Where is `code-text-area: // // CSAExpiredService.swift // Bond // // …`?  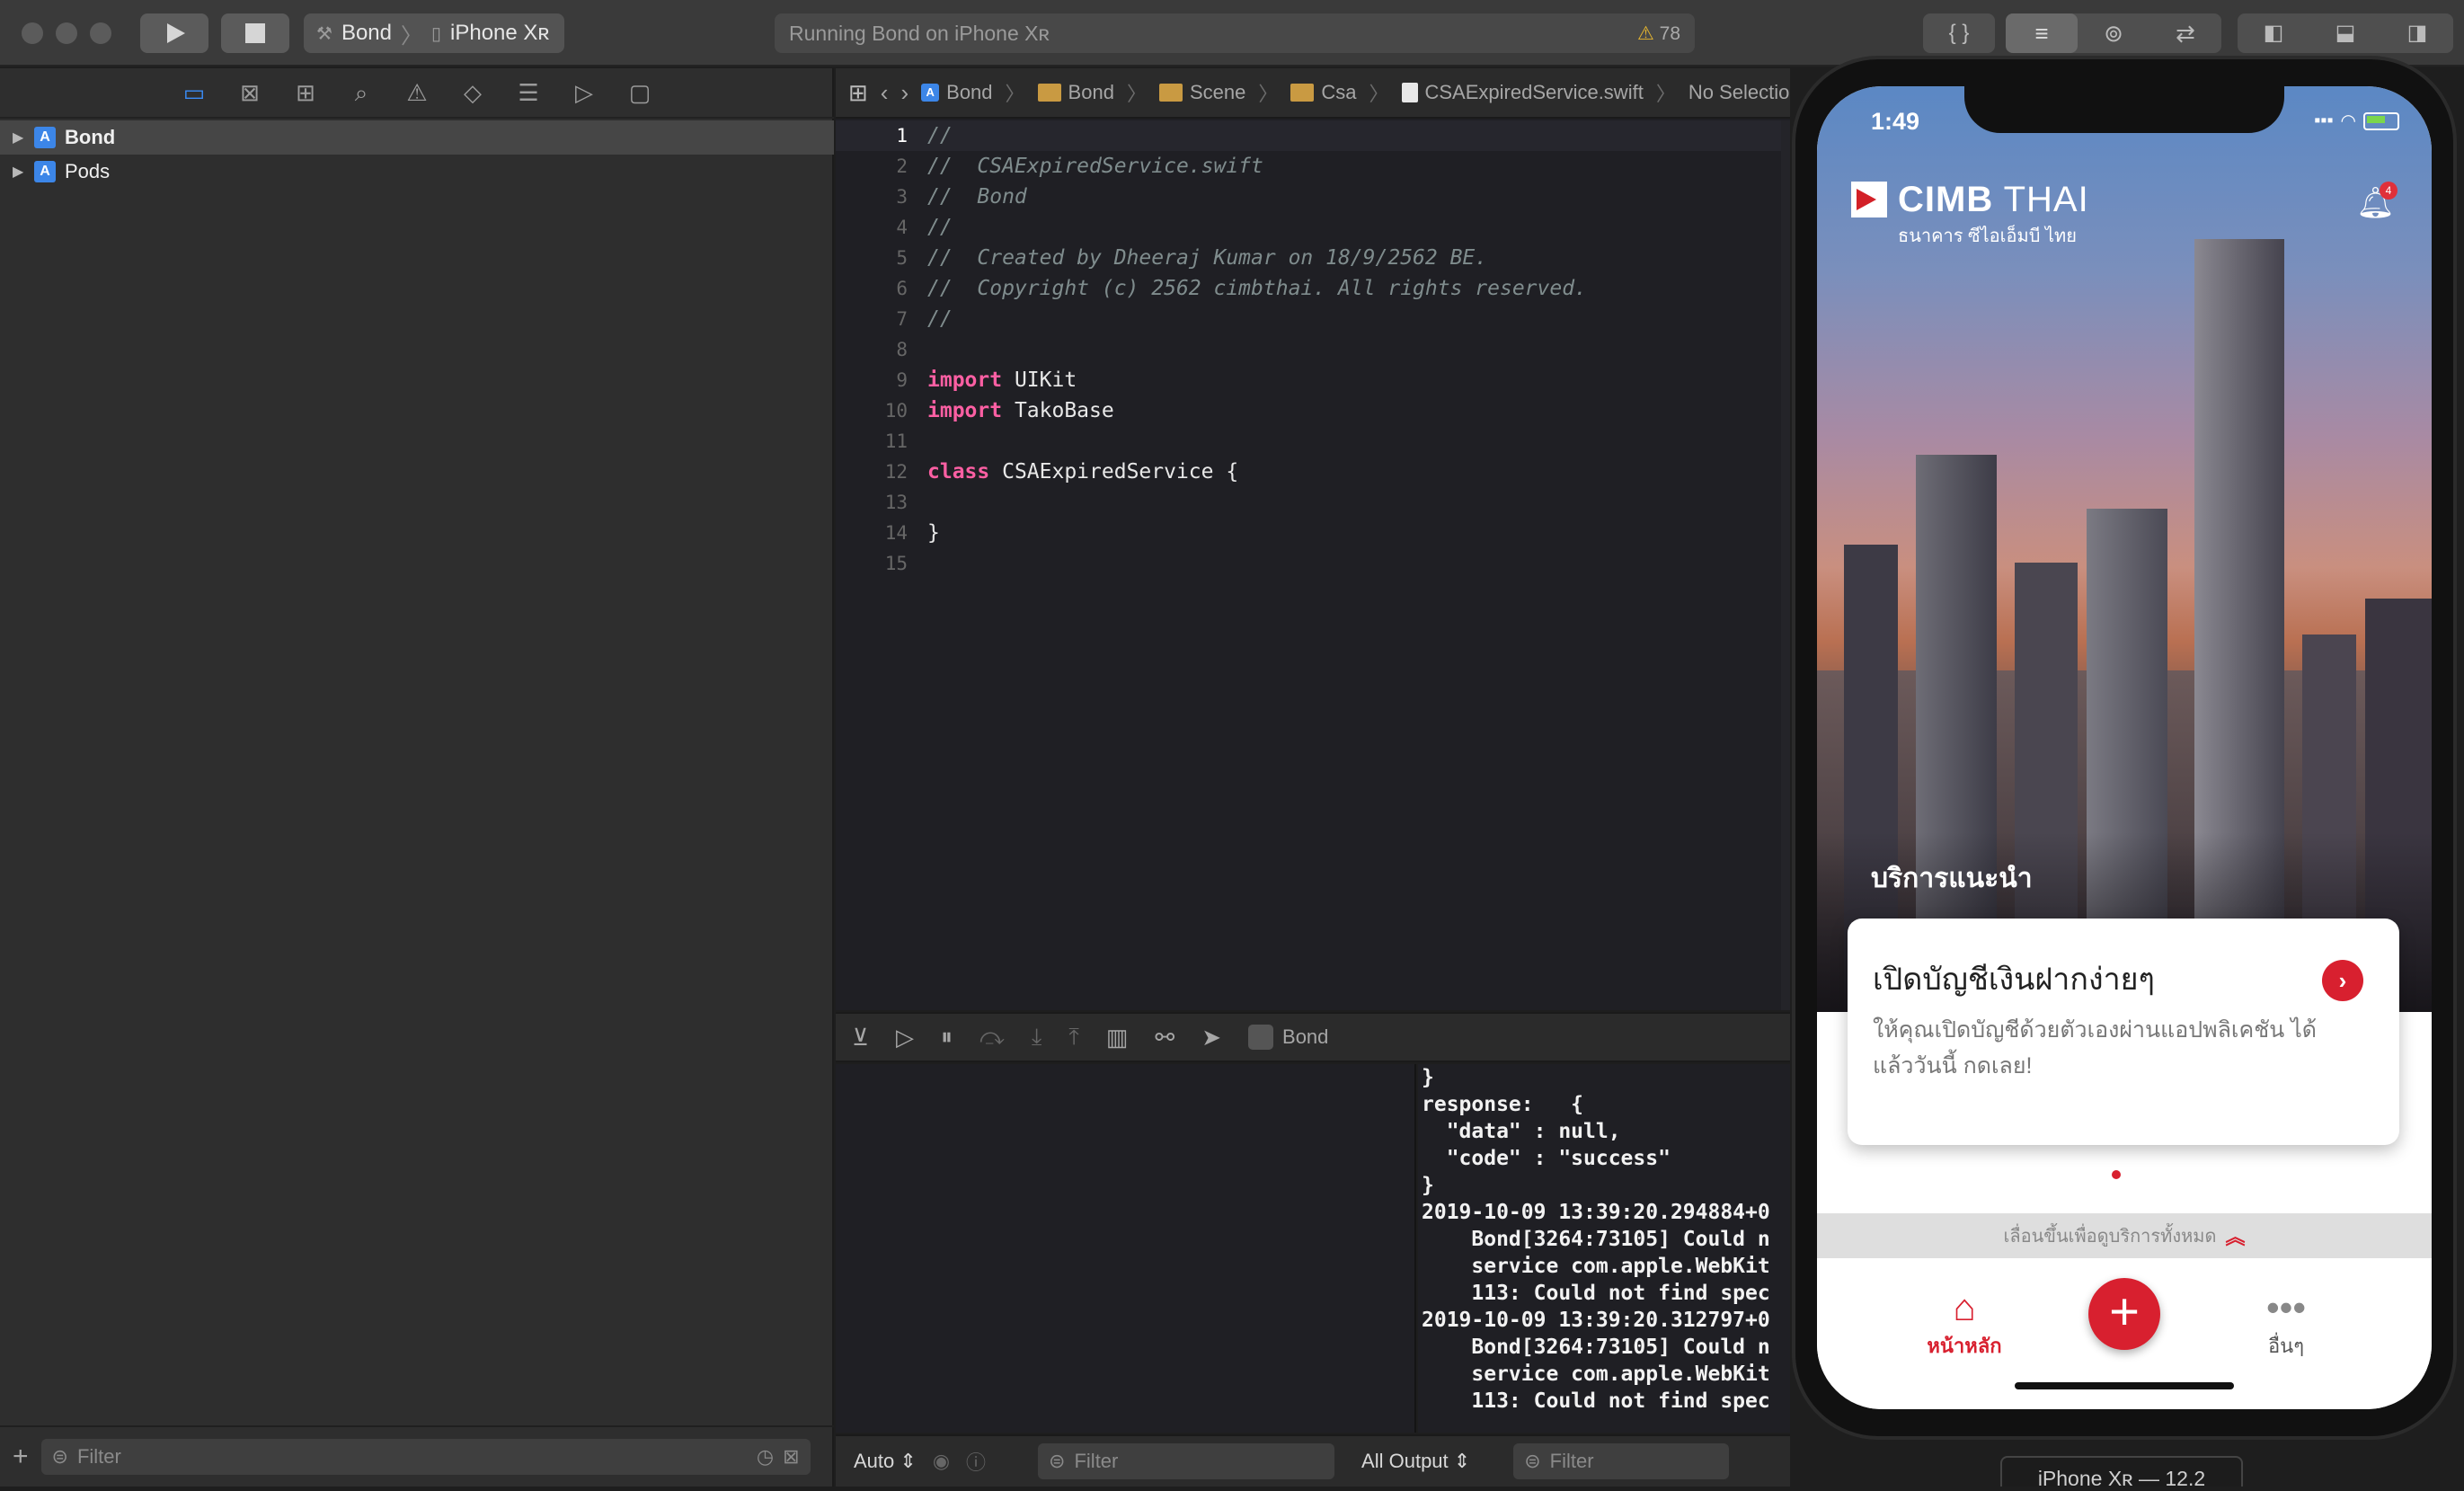
code-text-area: // // CSAExpiredService.swift // Bond // // … is located at coordinates (1349, 349).